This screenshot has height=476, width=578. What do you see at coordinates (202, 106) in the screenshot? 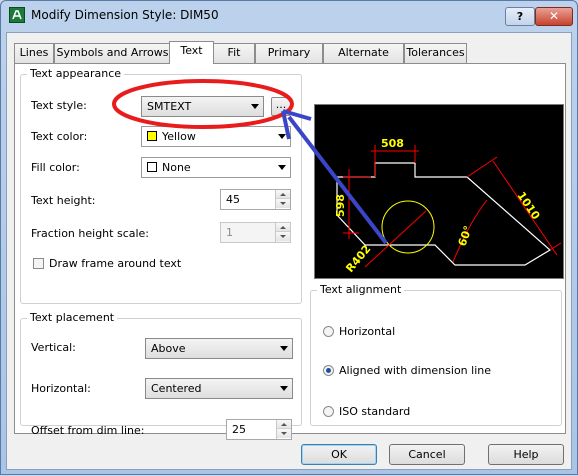
I see `text-style-dropdown: SMTEXT` at bounding box center [202, 106].